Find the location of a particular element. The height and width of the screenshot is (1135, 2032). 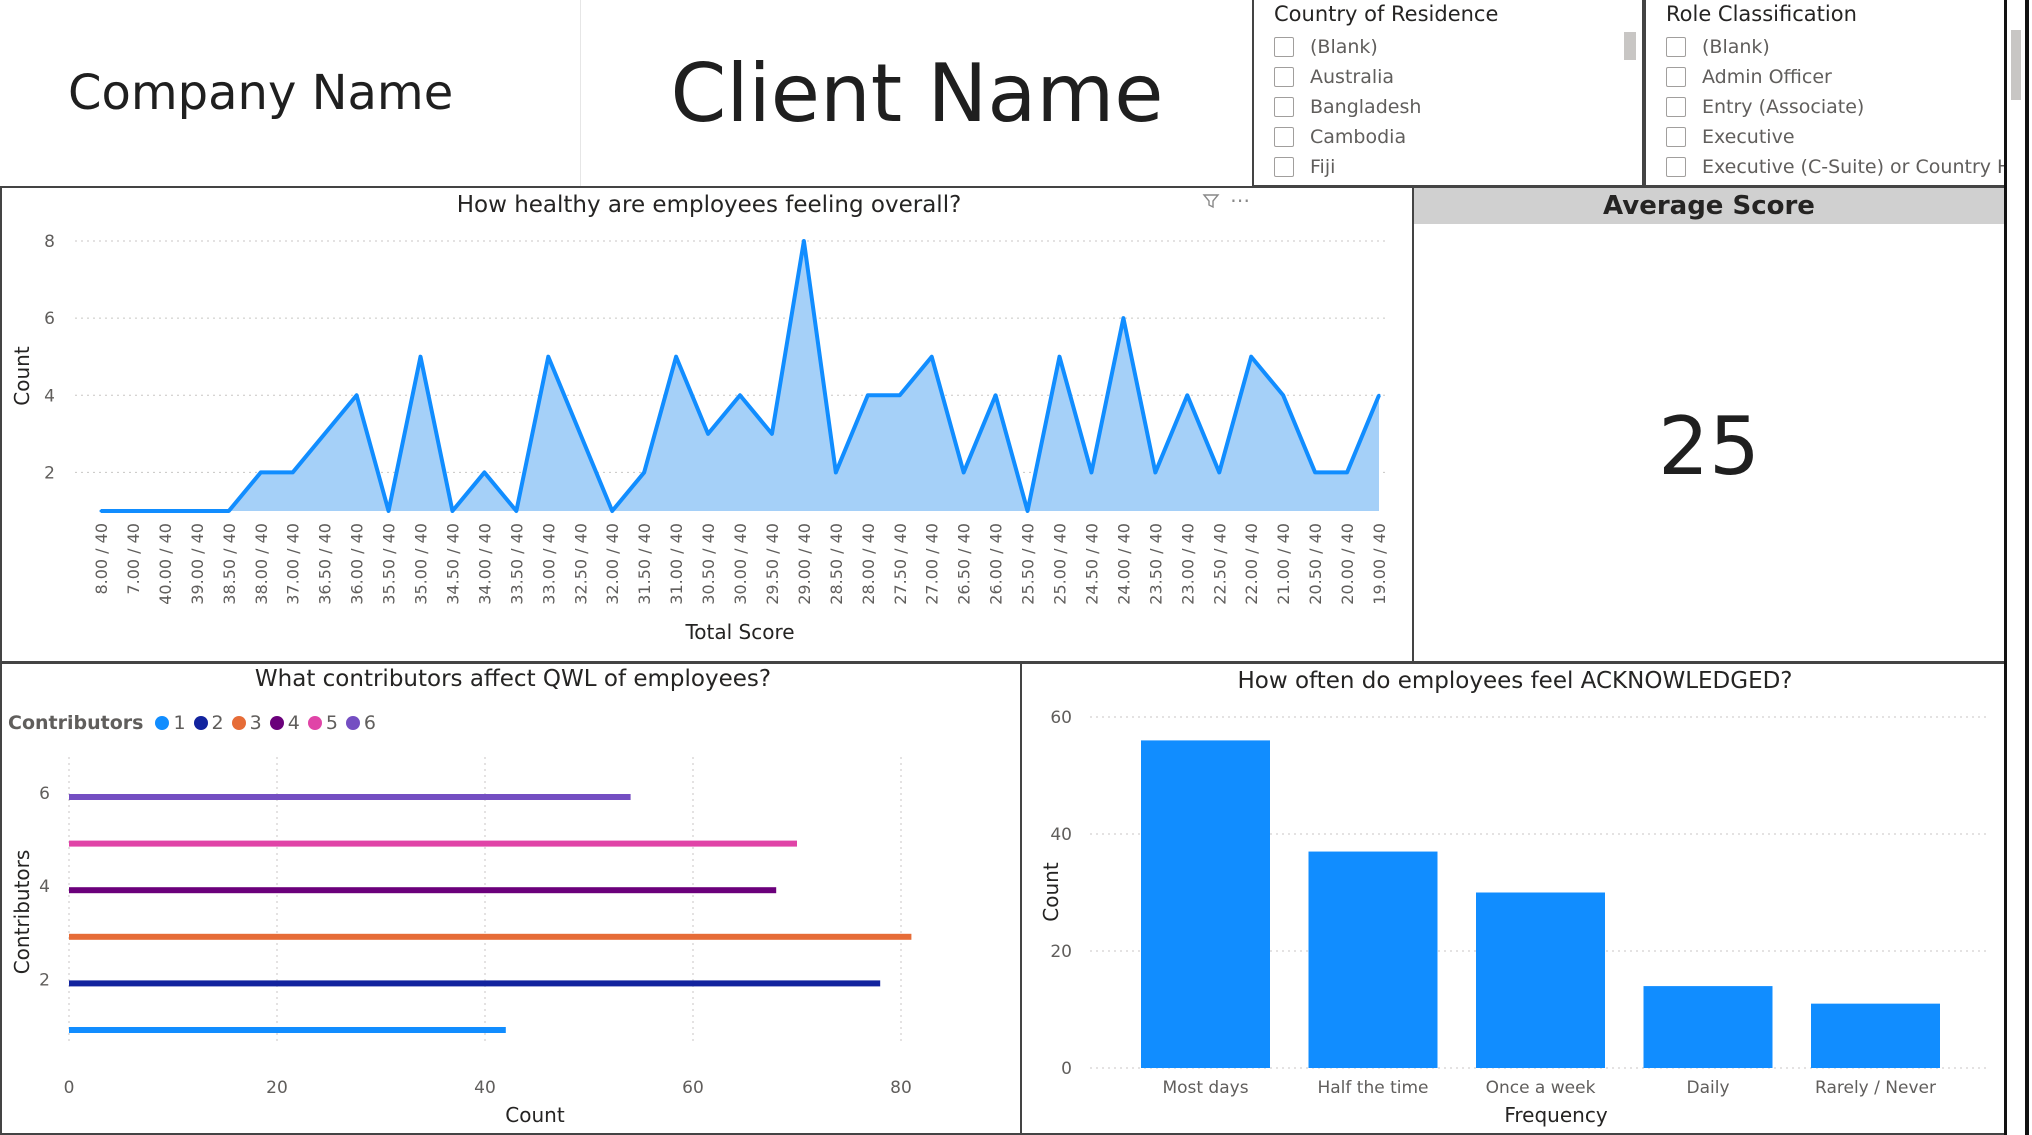

client-name: Client Name is located at coordinates (917, 93).